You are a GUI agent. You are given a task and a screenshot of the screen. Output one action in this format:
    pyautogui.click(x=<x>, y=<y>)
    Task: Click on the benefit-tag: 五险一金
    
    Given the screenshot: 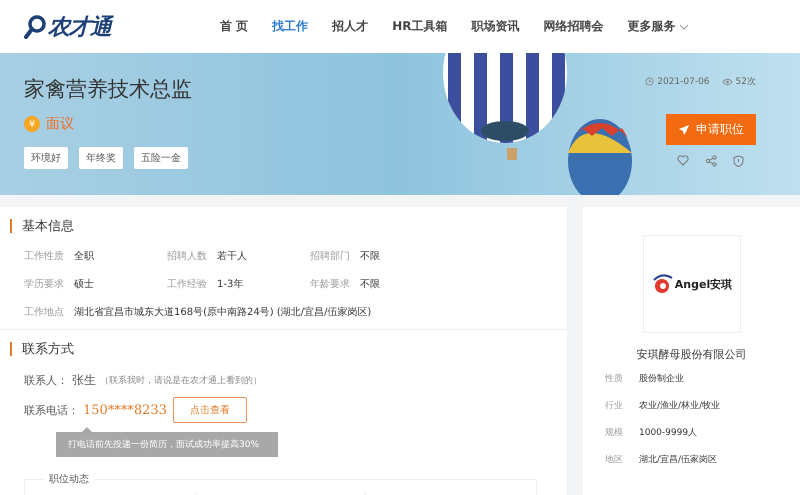 What is the action you would take?
    pyautogui.click(x=161, y=158)
    